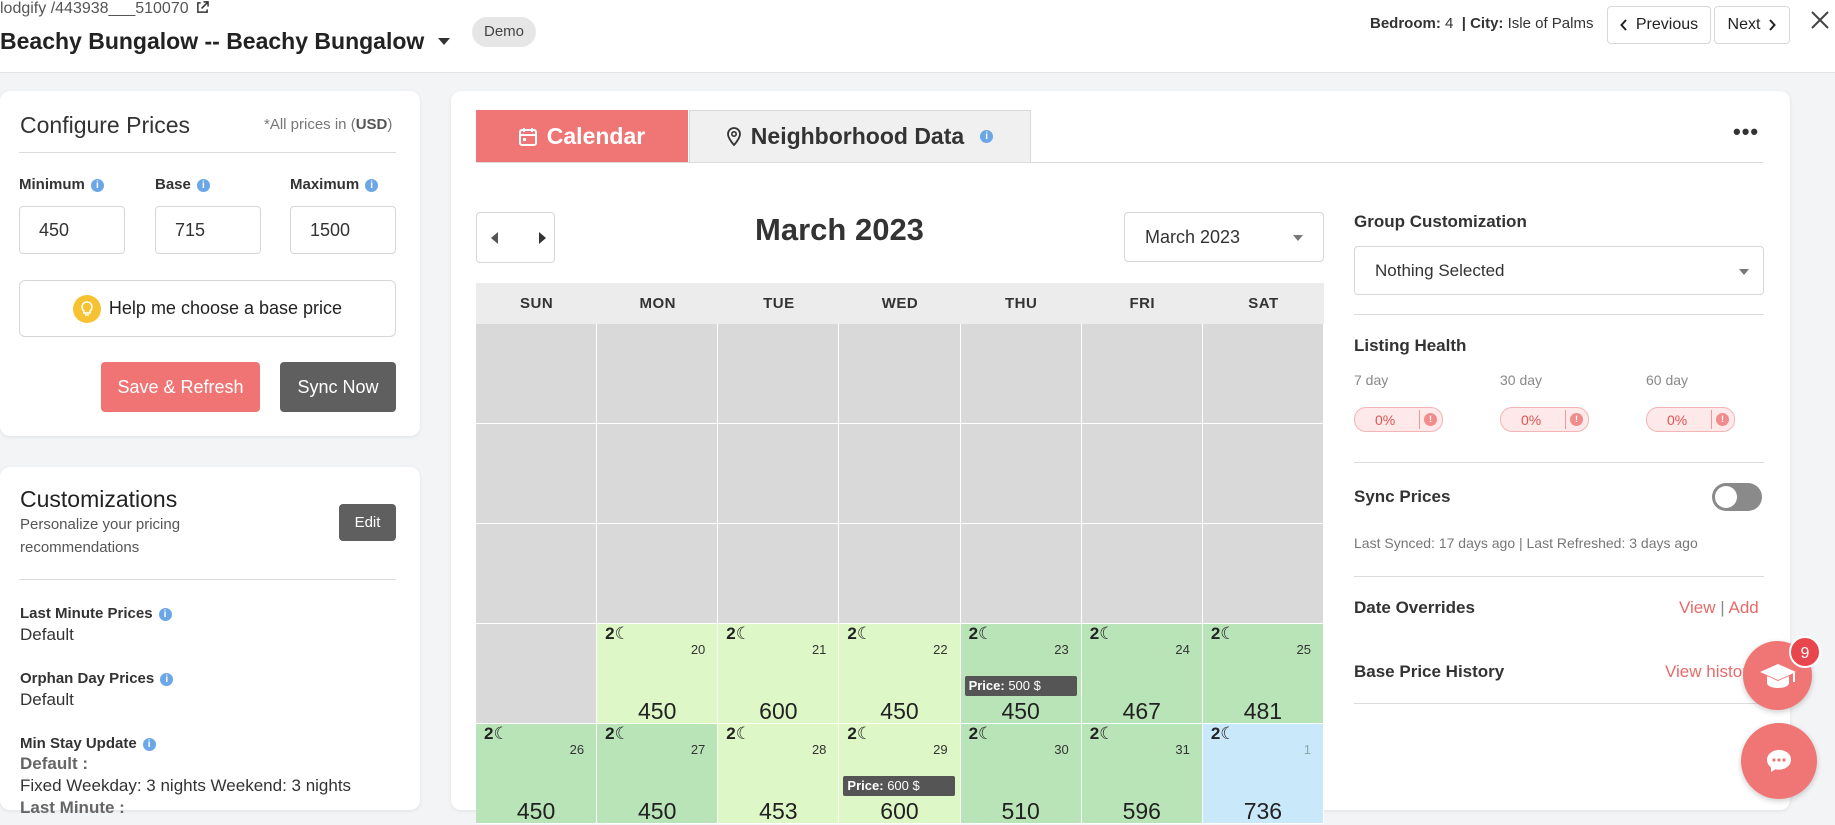 The height and width of the screenshot is (825, 1835). What do you see at coordinates (1659, 25) in the screenshot?
I see `previous-button: Previous` at bounding box center [1659, 25].